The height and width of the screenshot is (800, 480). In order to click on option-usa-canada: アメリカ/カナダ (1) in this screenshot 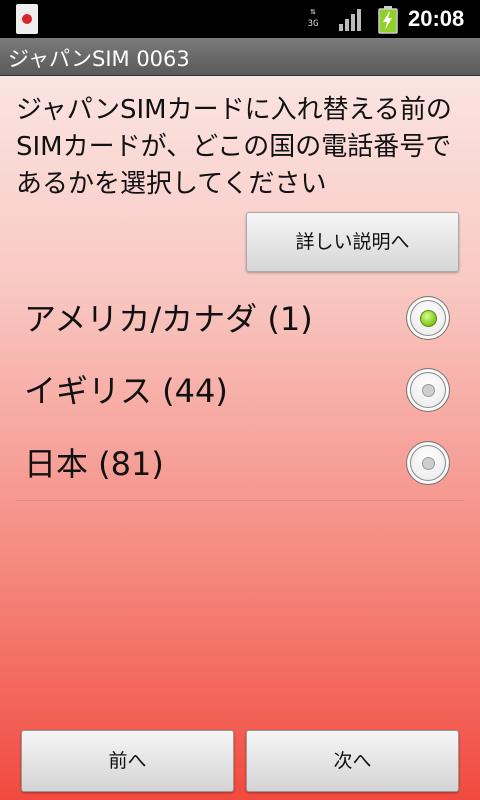, I will do `click(240, 318)`.